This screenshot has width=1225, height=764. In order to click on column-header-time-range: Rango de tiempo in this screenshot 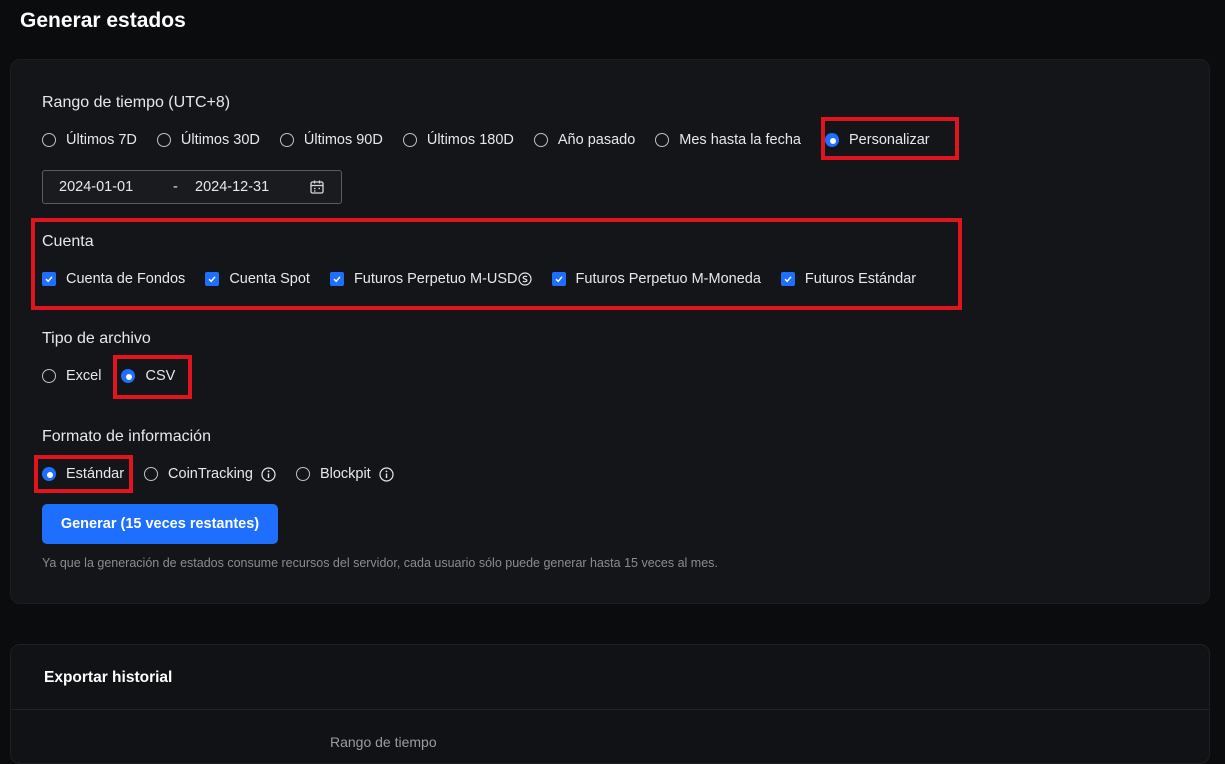, I will do `click(383, 742)`.